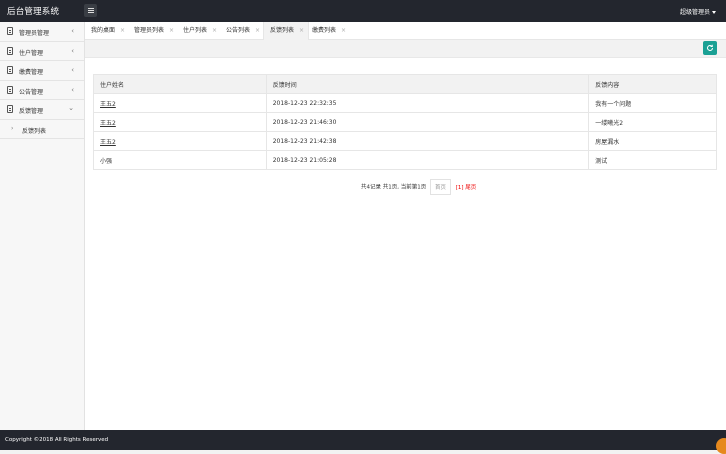 The width and height of the screenshot is (726, 454). I want to click on copyright-text: Copyright ©2018 All Rights Reserved, so click(57, 440).